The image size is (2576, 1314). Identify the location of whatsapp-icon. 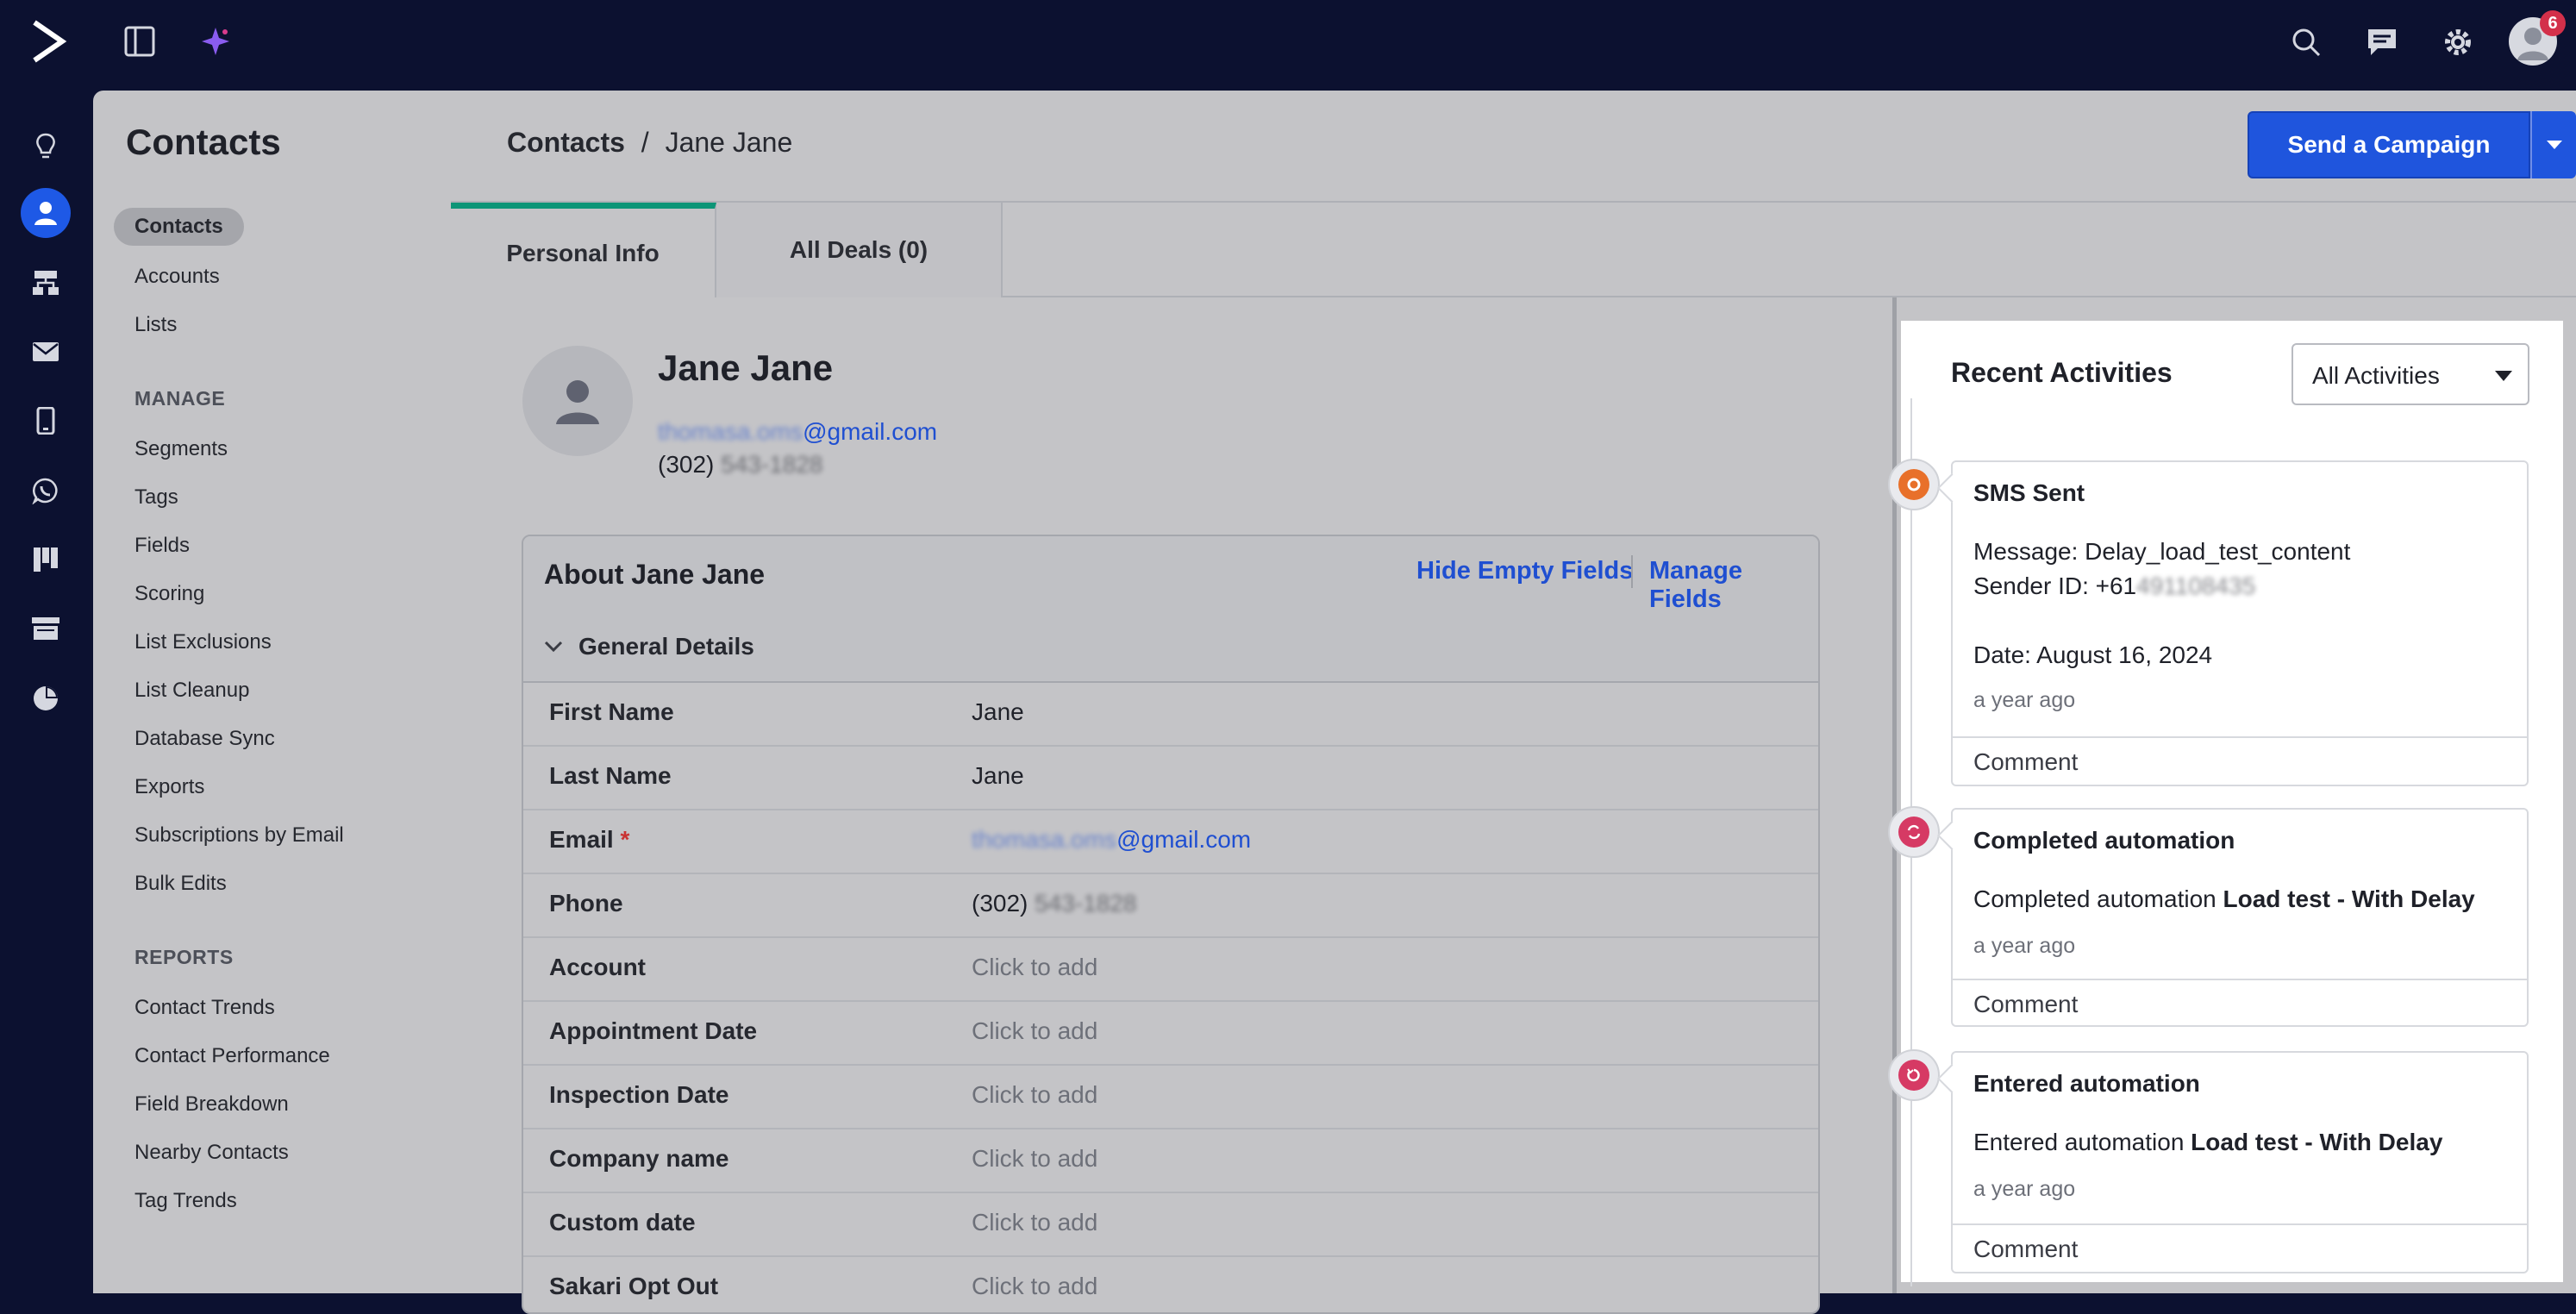
(46, 491).